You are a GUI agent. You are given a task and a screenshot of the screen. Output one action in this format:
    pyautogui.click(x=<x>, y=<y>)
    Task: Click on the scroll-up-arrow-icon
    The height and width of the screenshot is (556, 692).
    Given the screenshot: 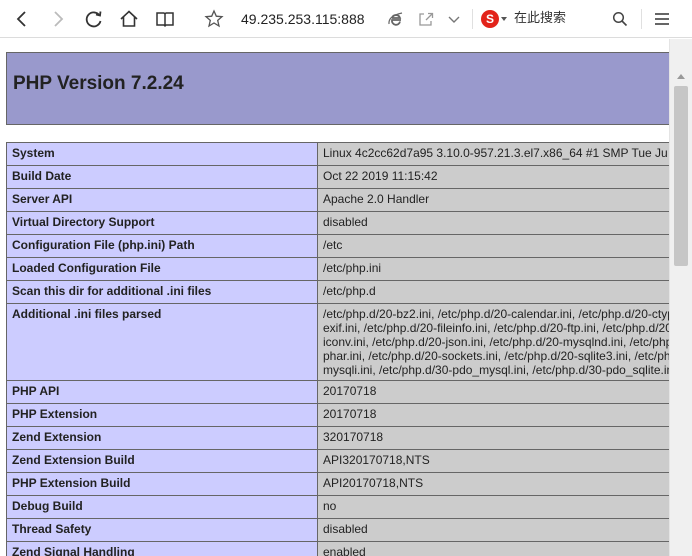 What is the action you would take?
    pyautogui.click(x=681, y=76)
    